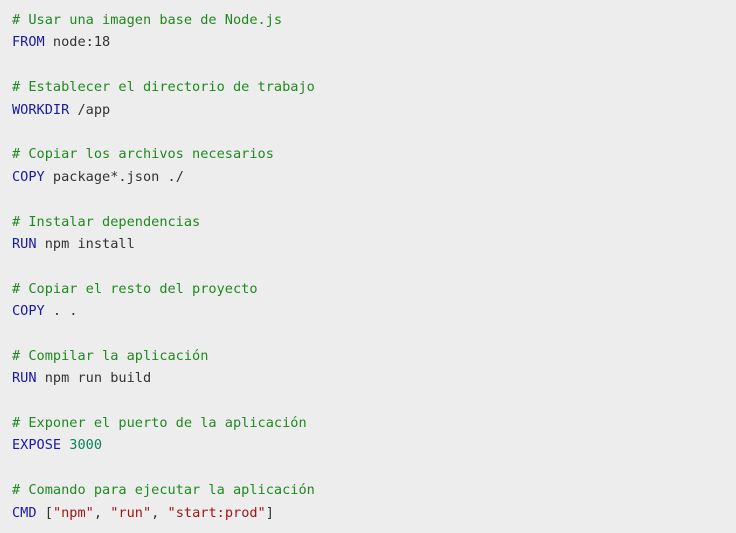  Describe the element at coordinates (368, 311) in the screenshot. I see `code-line: COPY . .` at that location.